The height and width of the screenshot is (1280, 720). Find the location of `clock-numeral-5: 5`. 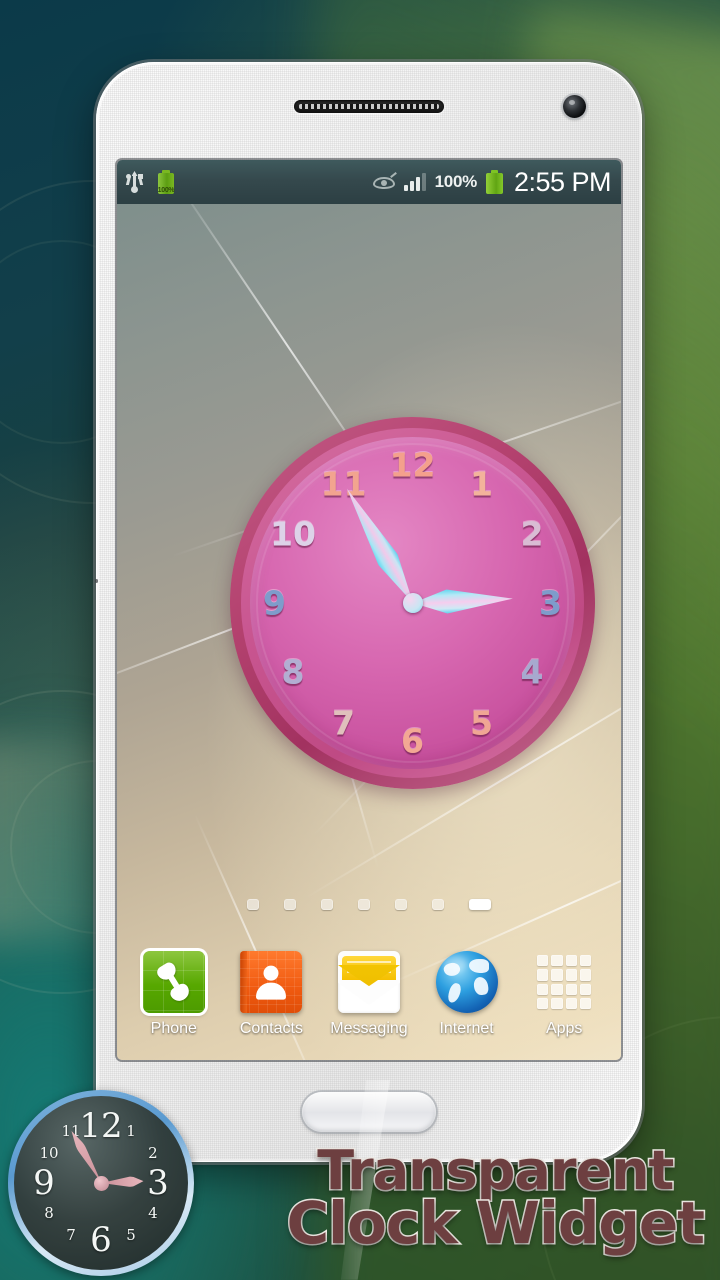

clock-numeral-5: 5 is located at coordinates (481, 722).